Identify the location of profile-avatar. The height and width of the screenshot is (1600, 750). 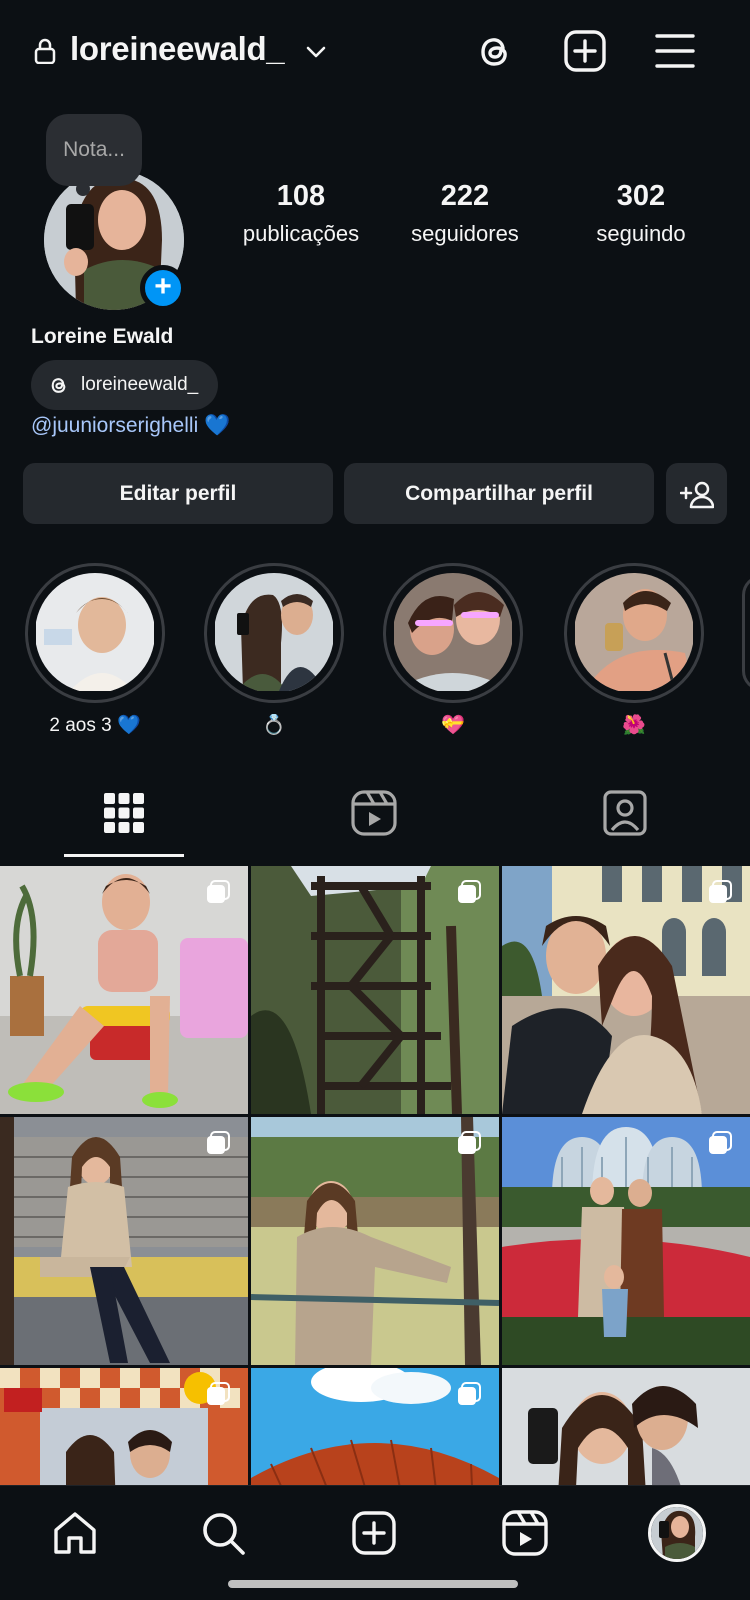
(677, 1533).